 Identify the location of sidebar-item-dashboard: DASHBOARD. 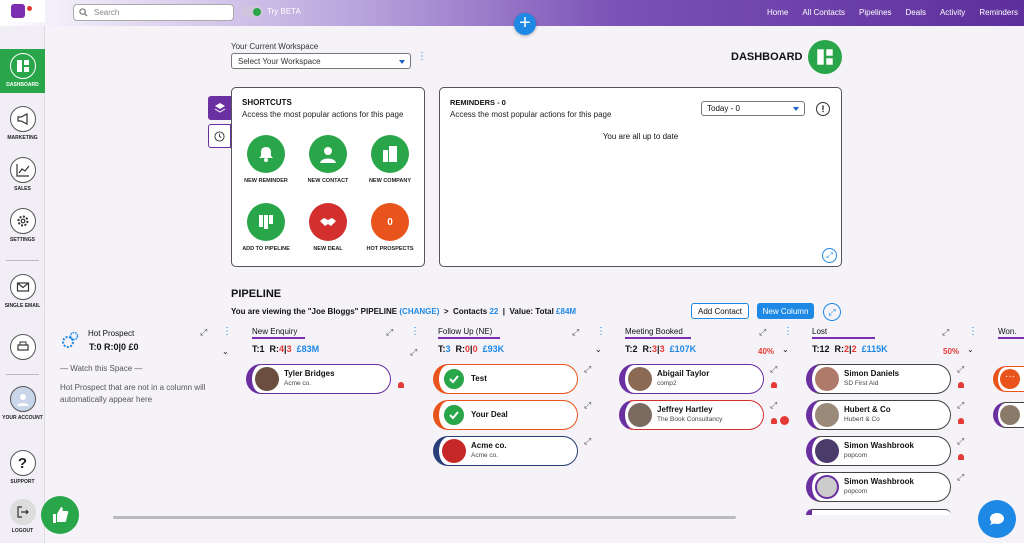
(22, 71).